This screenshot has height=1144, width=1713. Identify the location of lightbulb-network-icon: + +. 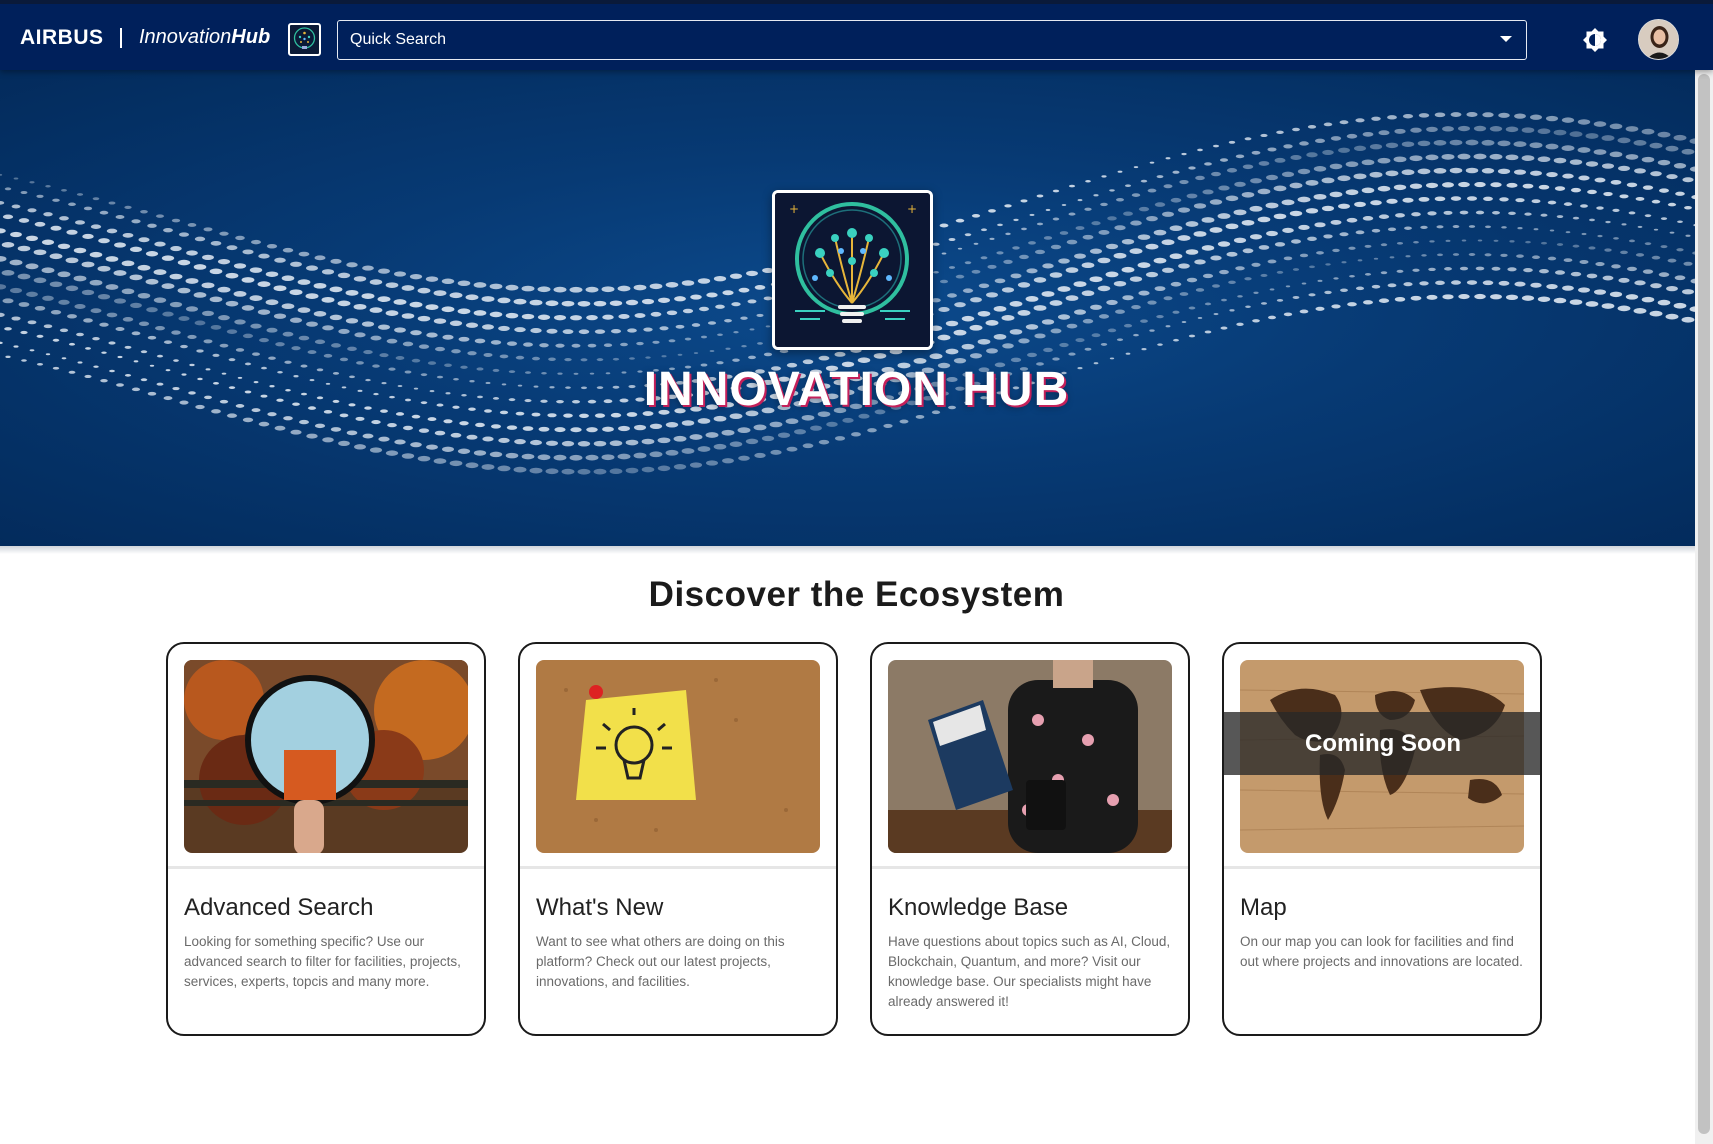
(852, 270).